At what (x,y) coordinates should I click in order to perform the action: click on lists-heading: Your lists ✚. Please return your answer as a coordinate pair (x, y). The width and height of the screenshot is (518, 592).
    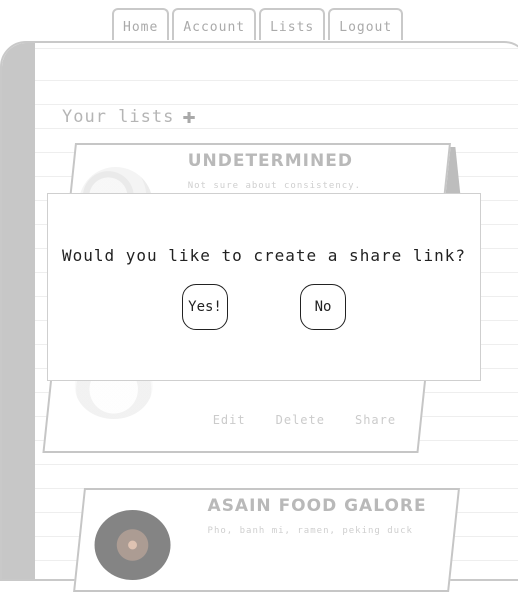
    Looking at the image, I should click on (129, 116).